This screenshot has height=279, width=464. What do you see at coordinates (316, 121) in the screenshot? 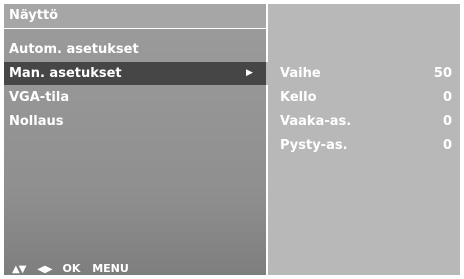
I see `param-label: Vaaka-as.` at bounding box center [316, 121].